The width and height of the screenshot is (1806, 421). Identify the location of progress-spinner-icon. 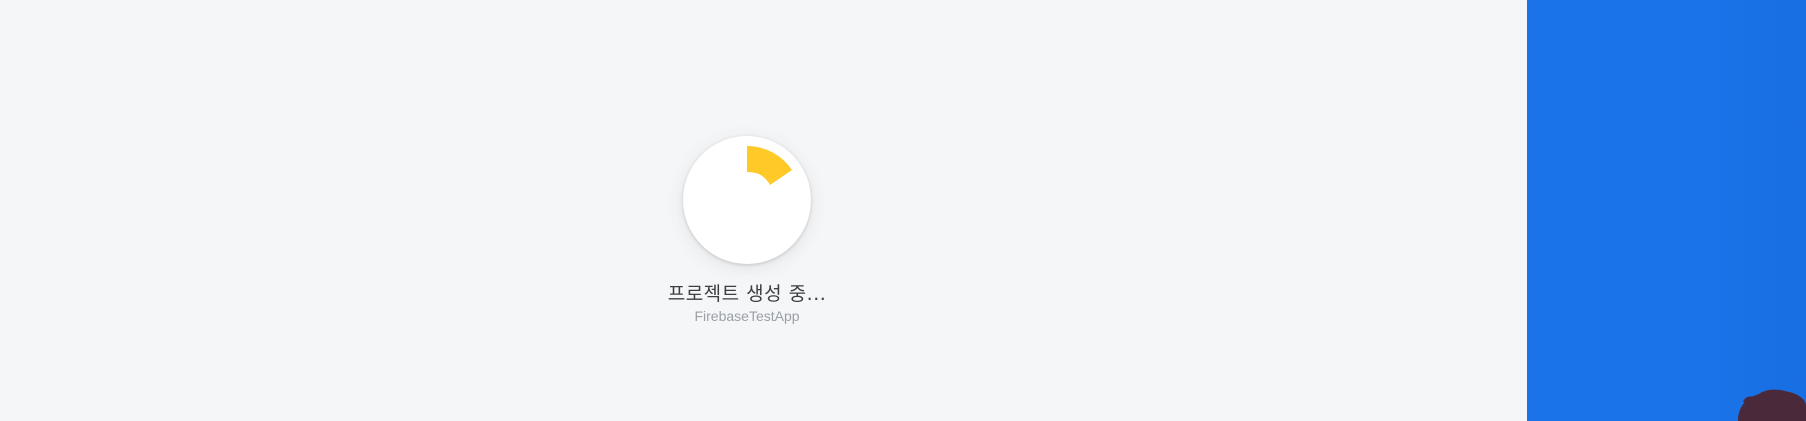
(747, 200).